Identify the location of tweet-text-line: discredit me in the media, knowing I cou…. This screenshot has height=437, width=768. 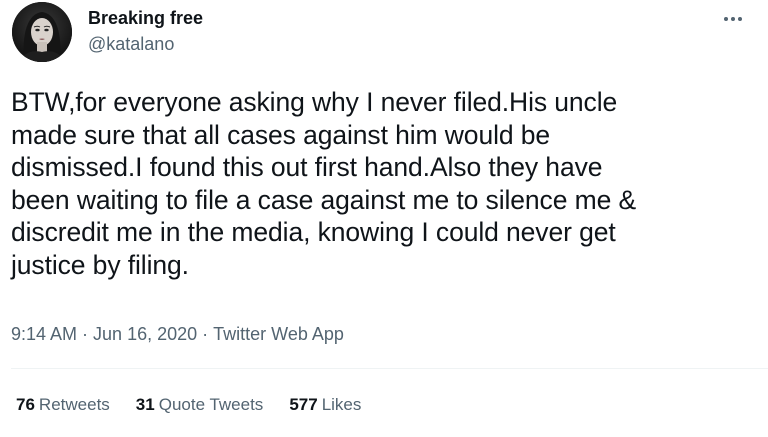
(313, 232).